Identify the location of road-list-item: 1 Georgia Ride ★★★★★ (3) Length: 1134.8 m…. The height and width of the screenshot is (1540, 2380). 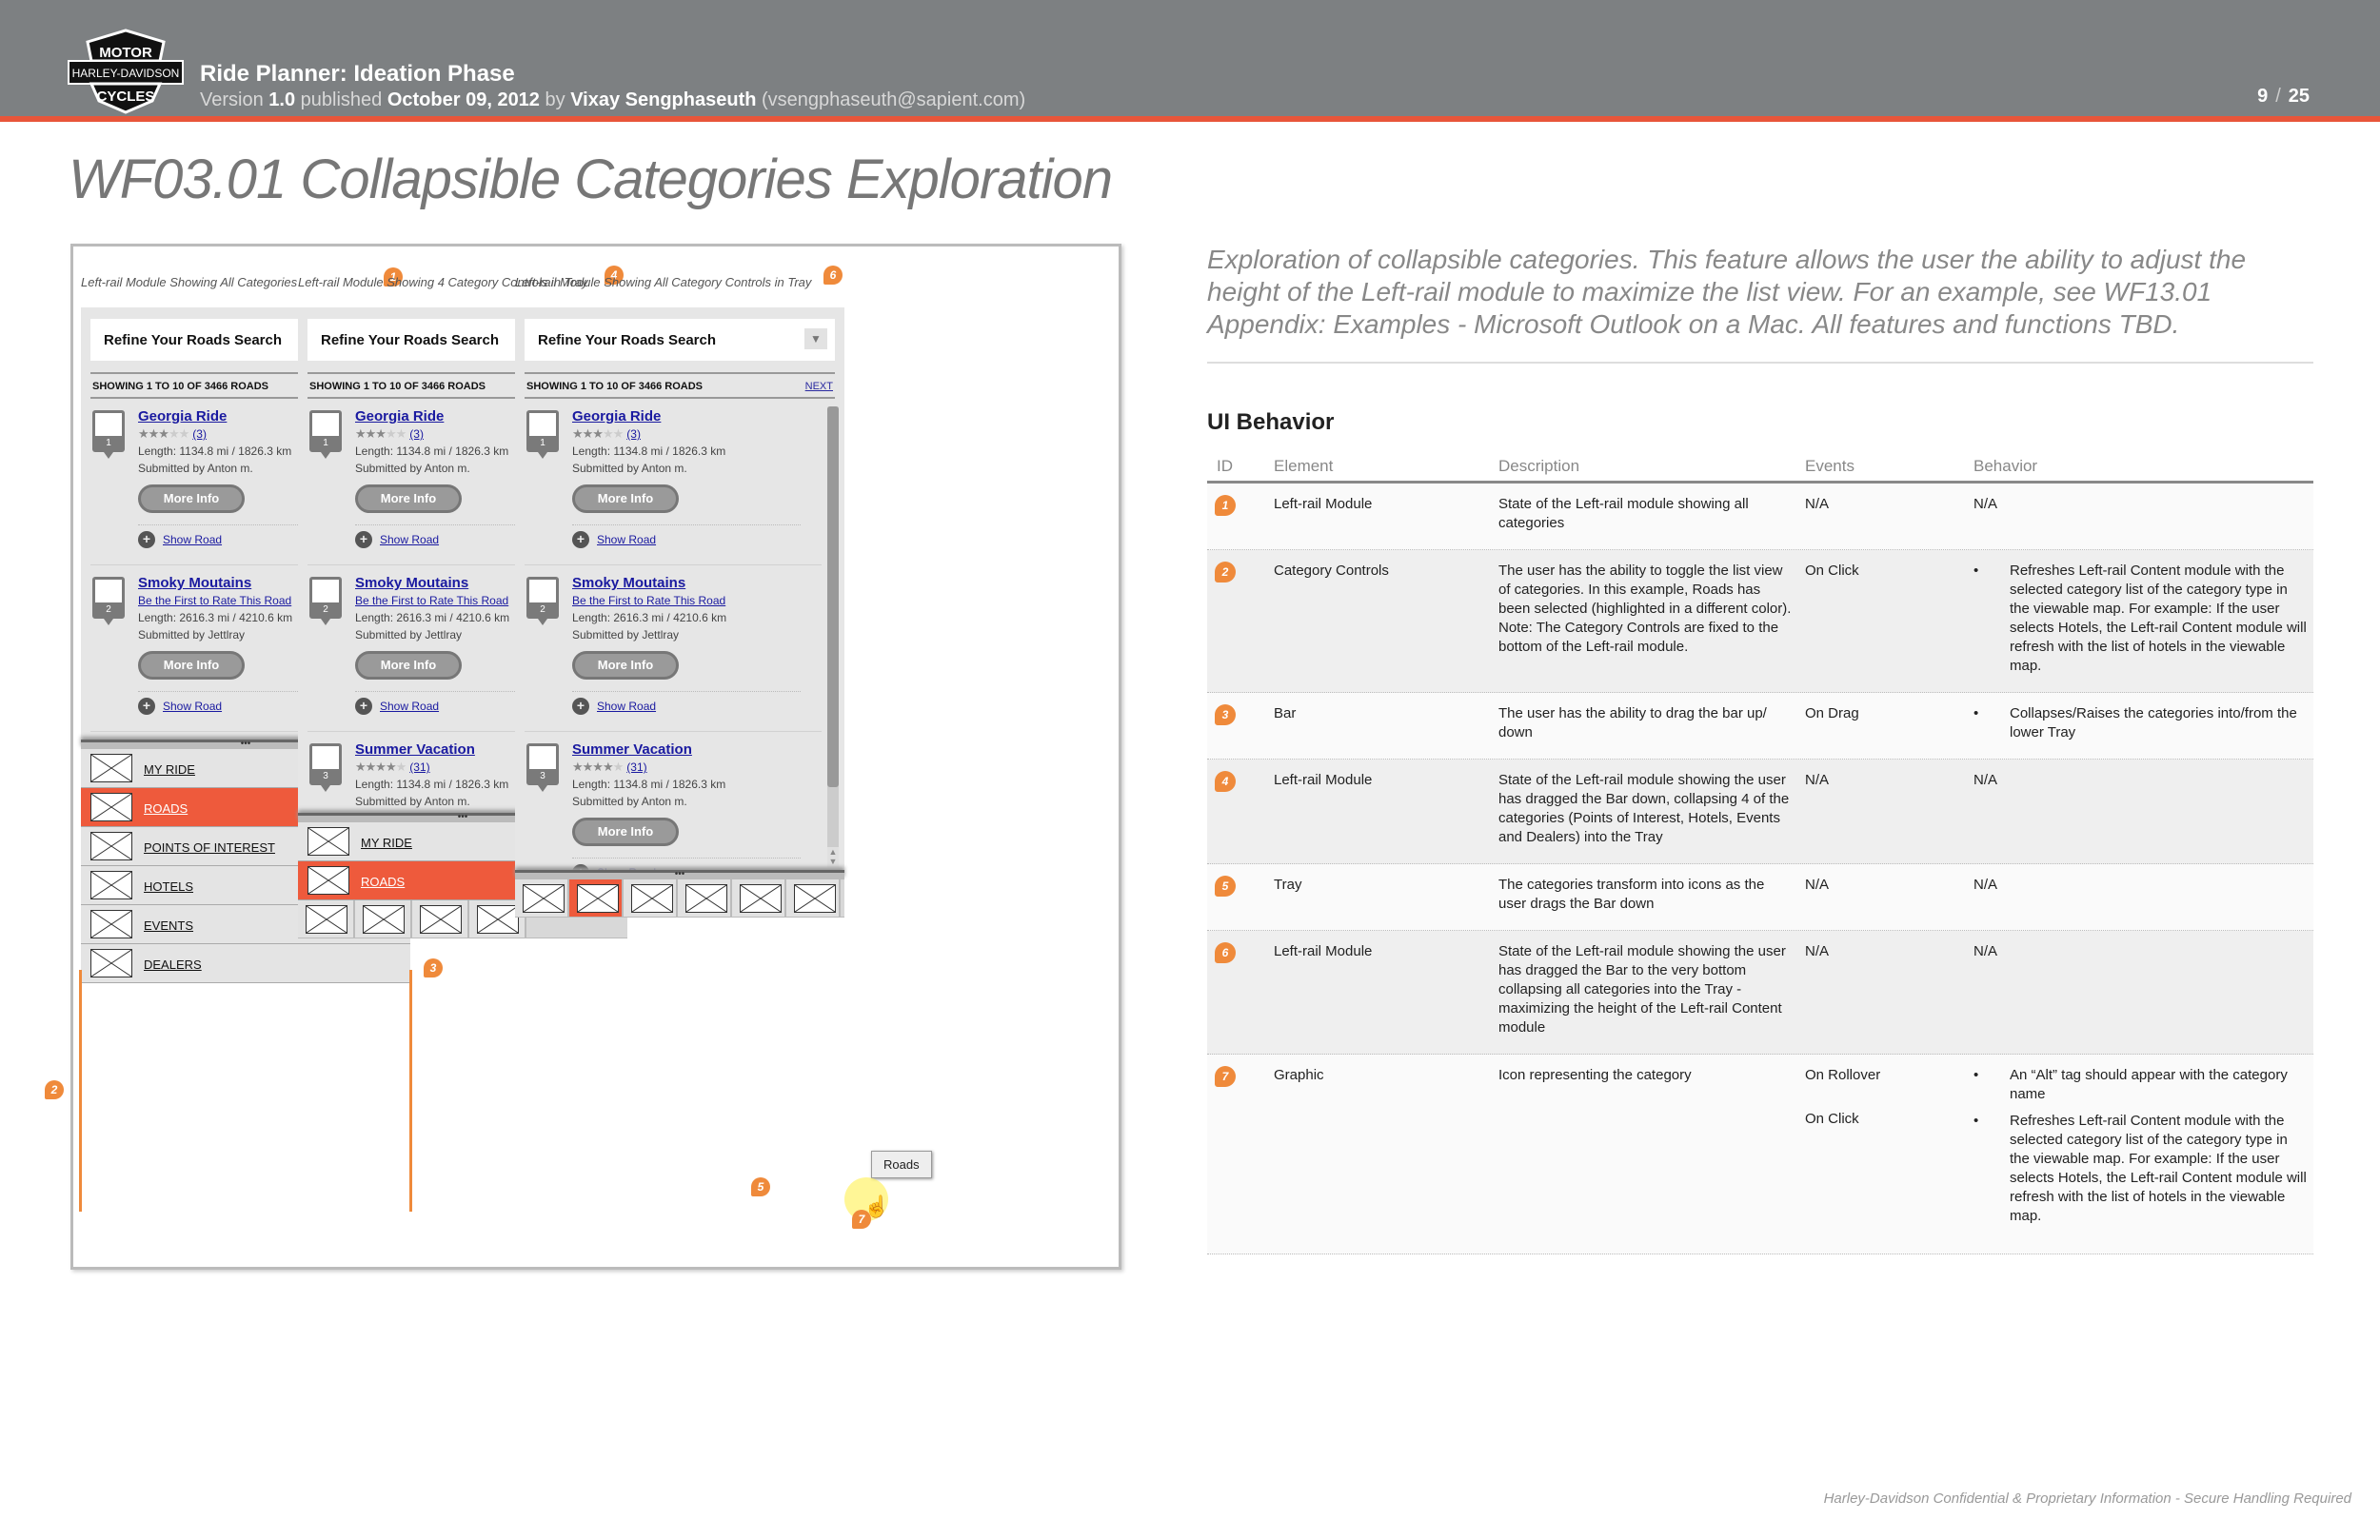
(673, 482).